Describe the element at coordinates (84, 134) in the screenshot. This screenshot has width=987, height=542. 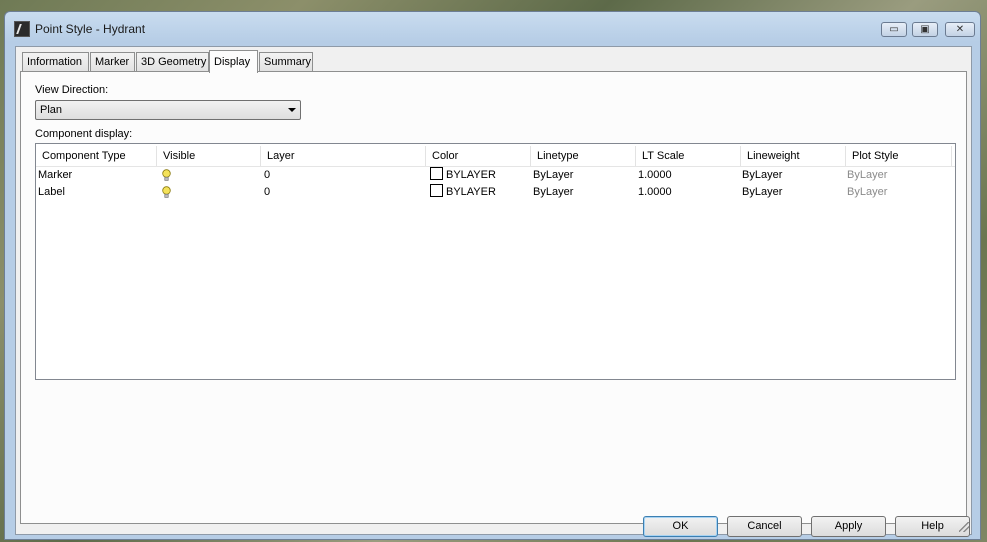
I see `component-display-label: Component display:` at that location.